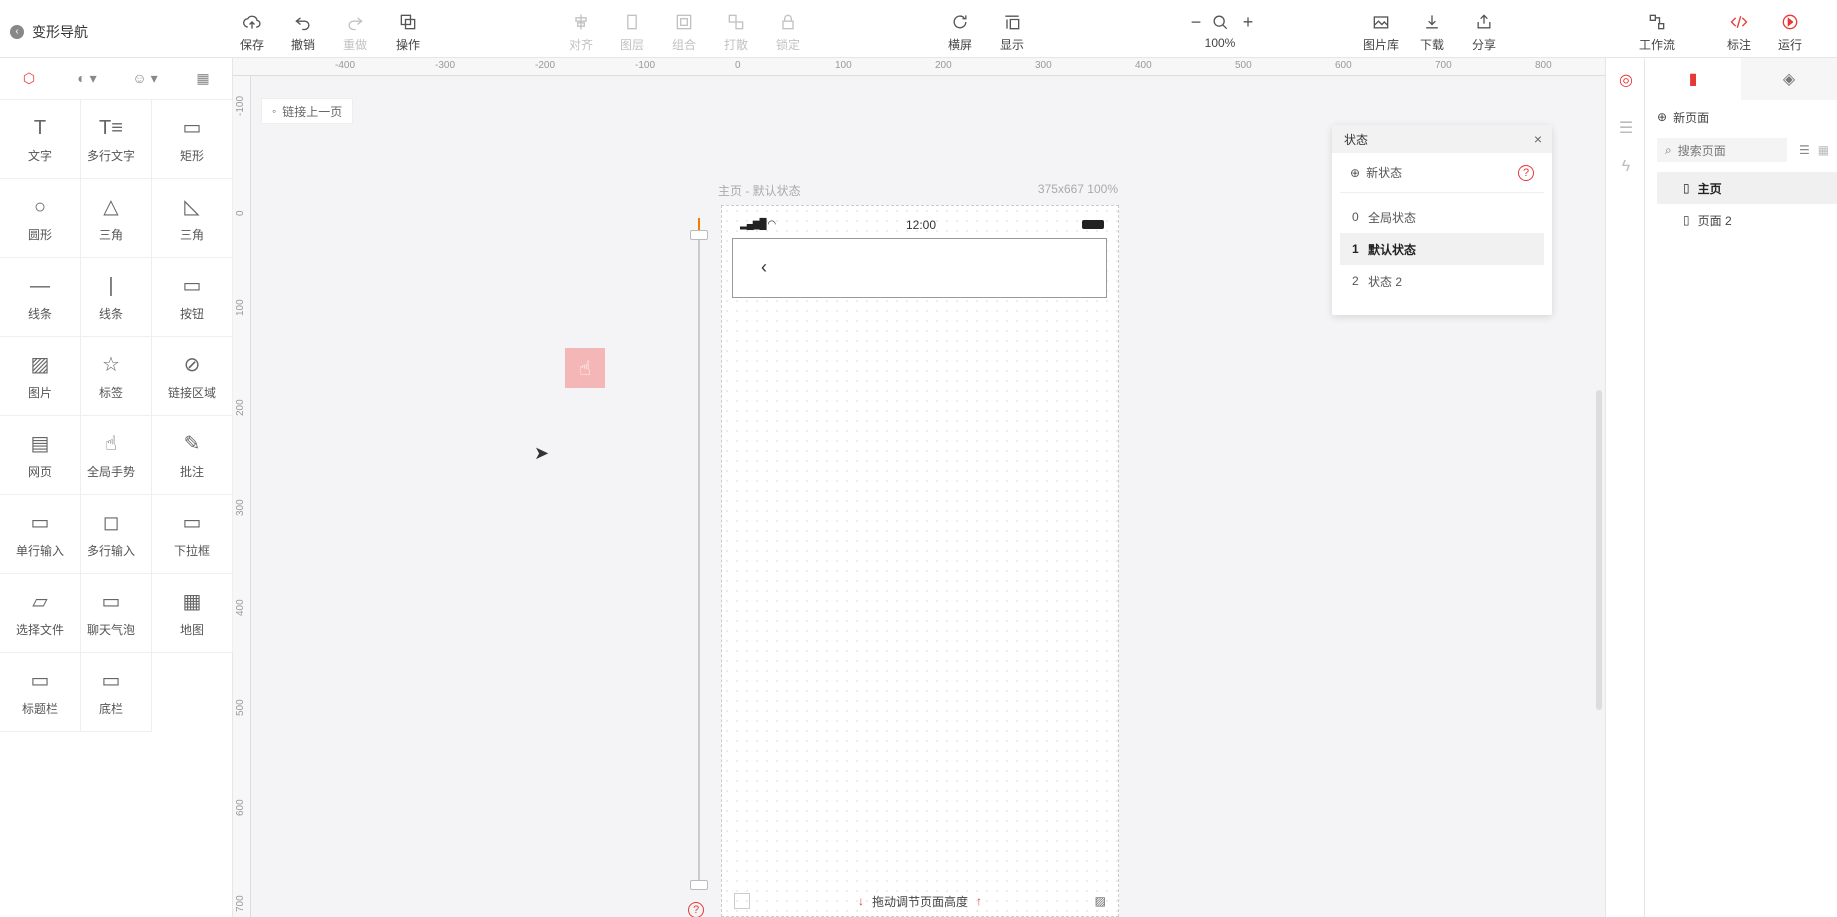  Describe the element at coordinates (1012, 31) in the screenshot. I see `display-button: 显示` at that location.